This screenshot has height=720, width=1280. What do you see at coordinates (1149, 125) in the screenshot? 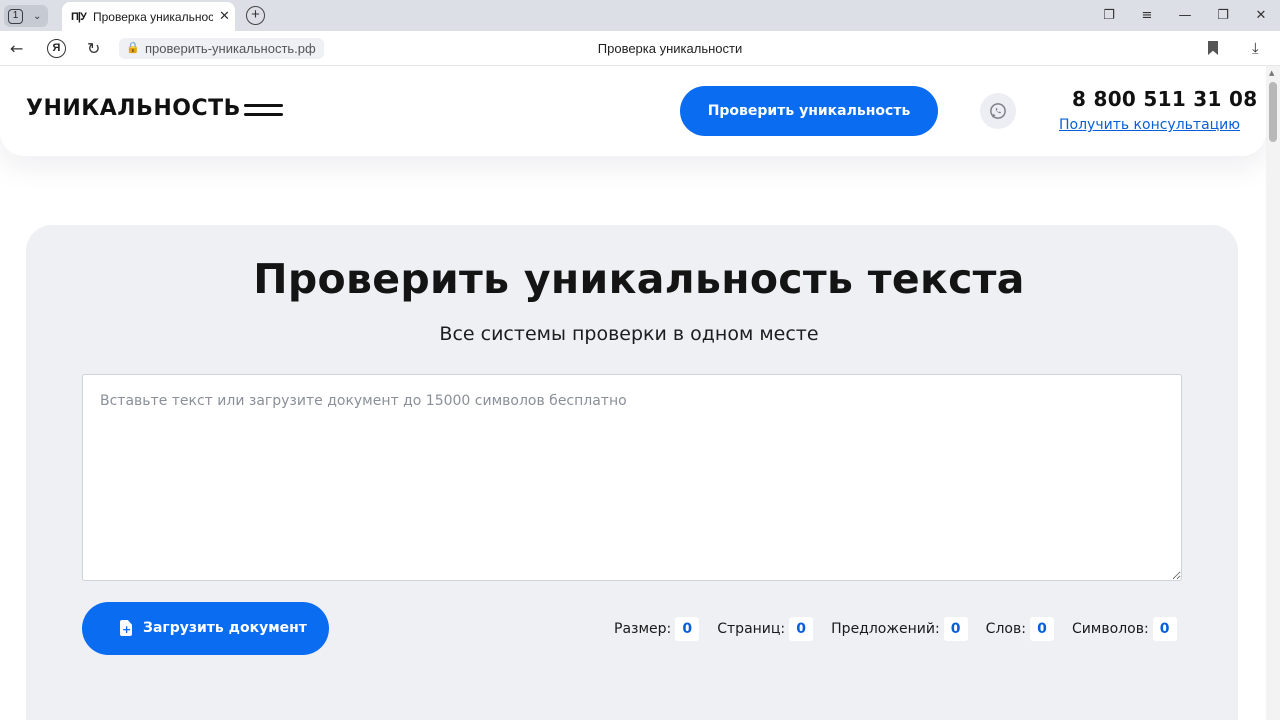
I see `consultation-link: Получить консультацию` at bounding box center [1149, 125].